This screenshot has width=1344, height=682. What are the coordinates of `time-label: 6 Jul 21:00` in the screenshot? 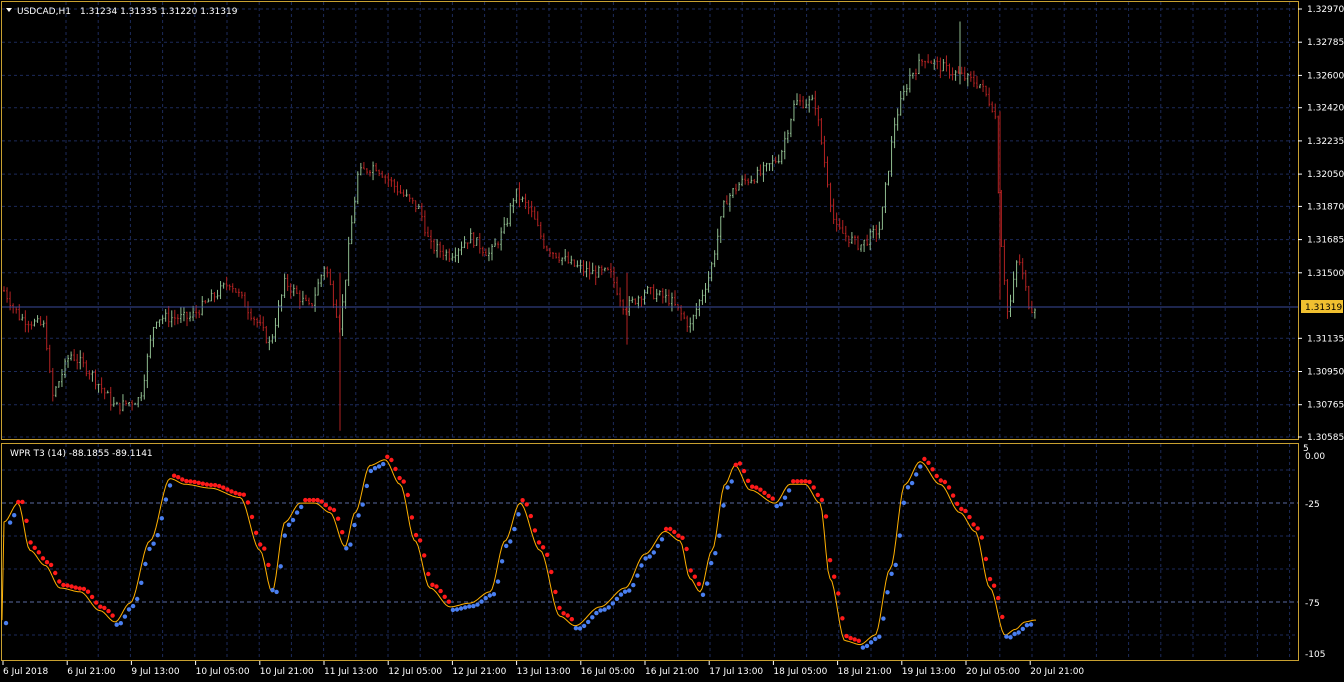 It's located at (91, 672).